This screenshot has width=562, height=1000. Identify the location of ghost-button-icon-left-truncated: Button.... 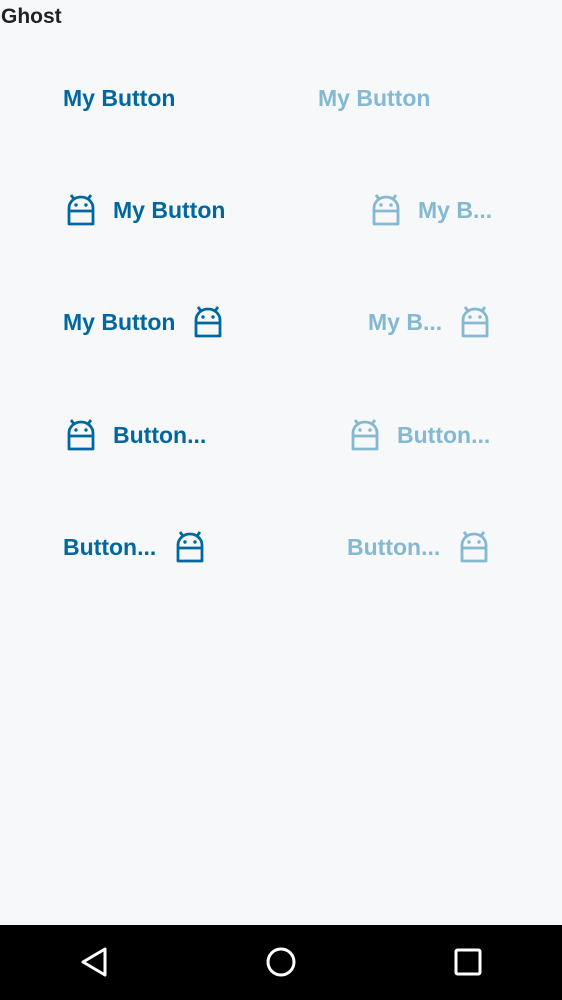
(135, 435).